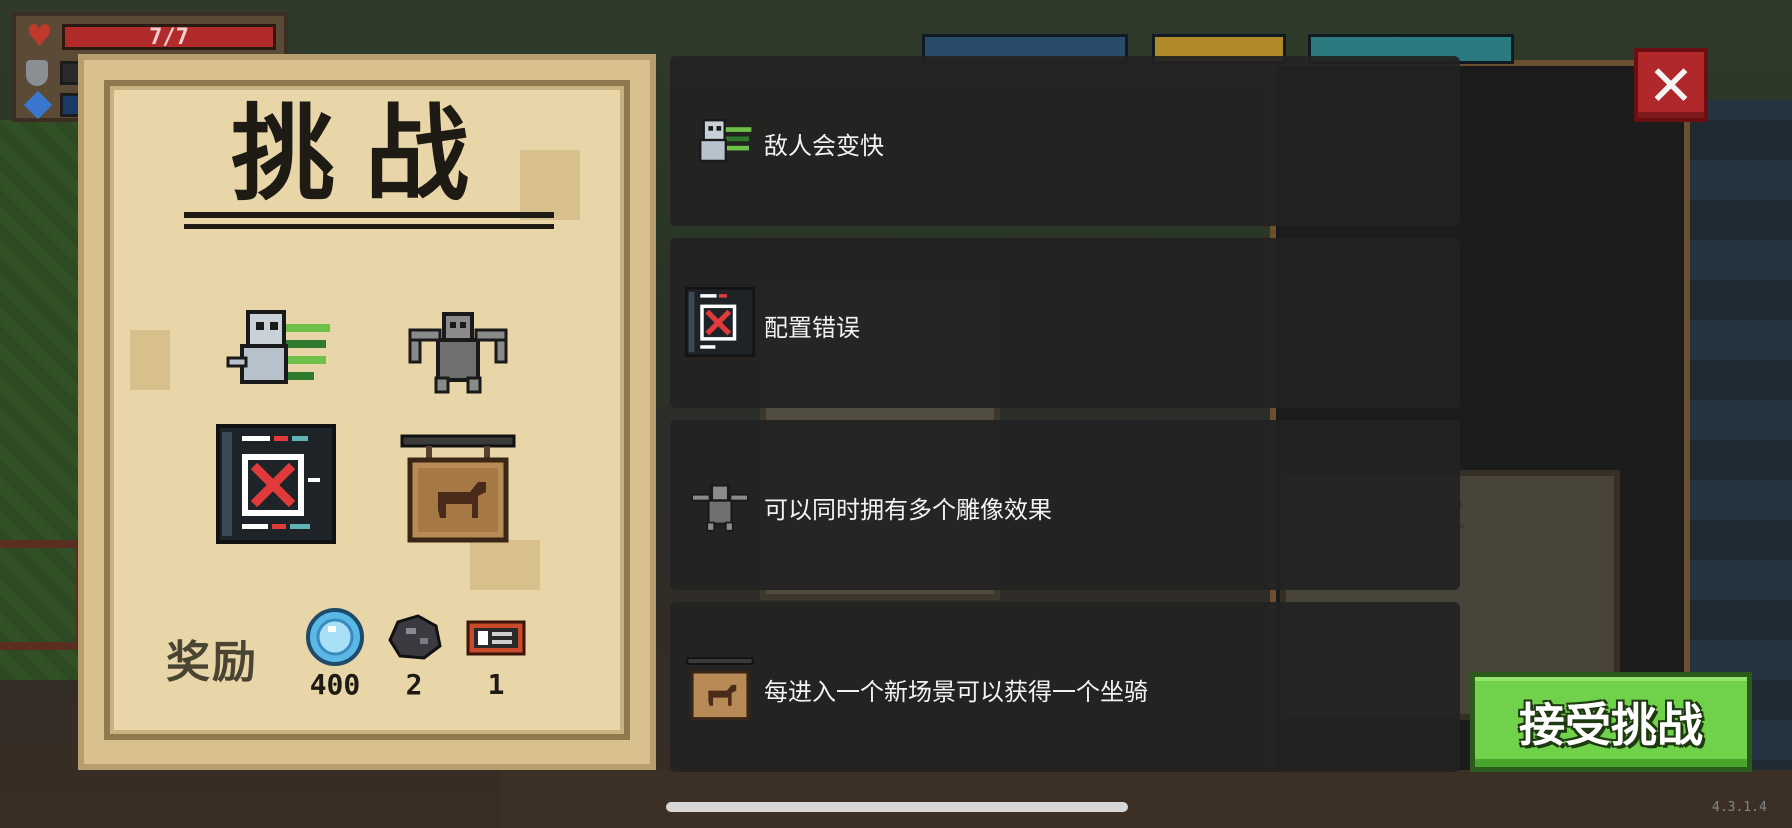 This screenshot has height=828, width=1792. Describe the element at coordinates (956, 692) in the screenshot. I see `rule-text: 每进入一个新场景可以获得一个坐骑` at that location.